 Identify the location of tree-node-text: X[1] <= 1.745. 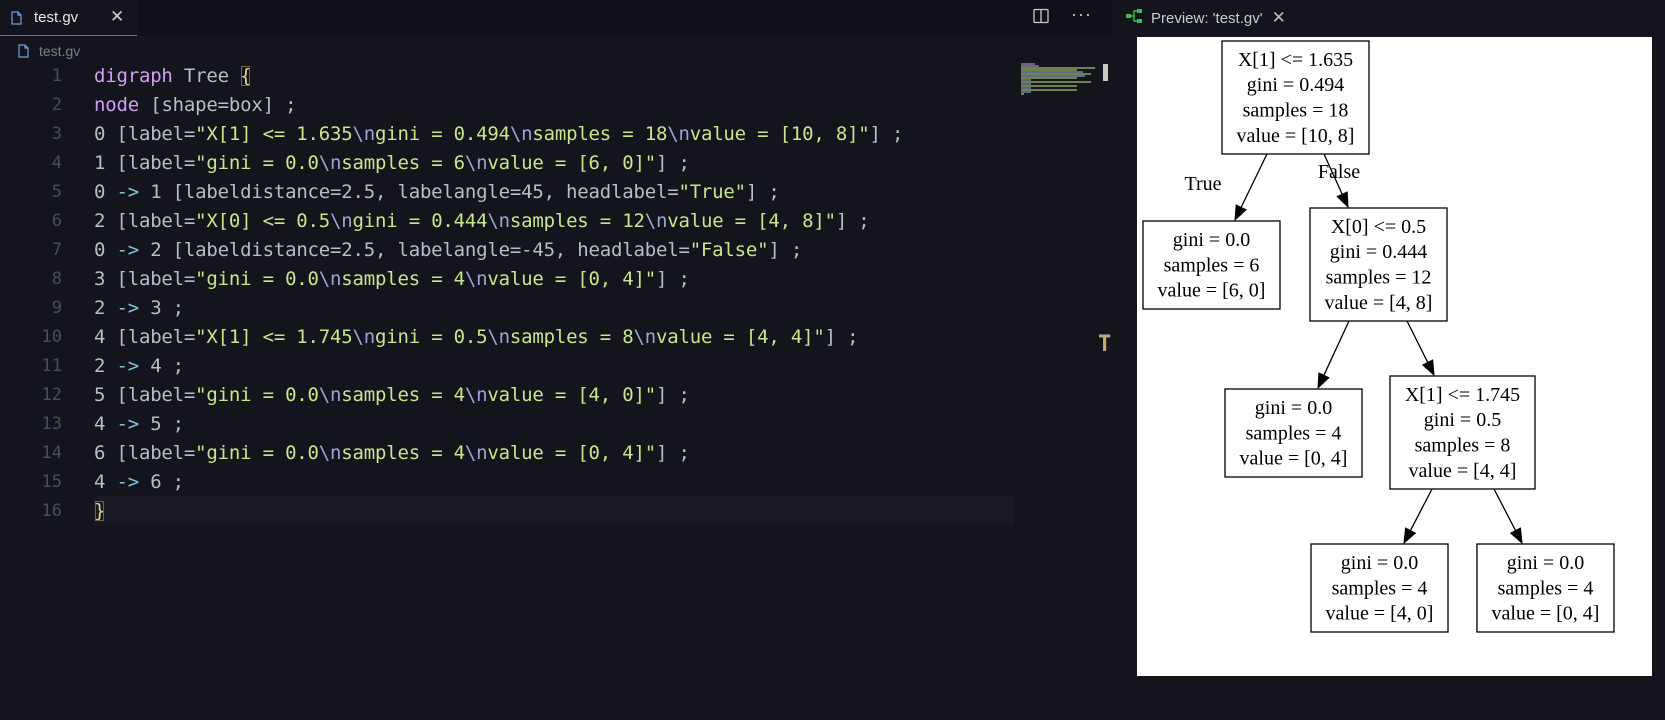
(1462, 395).